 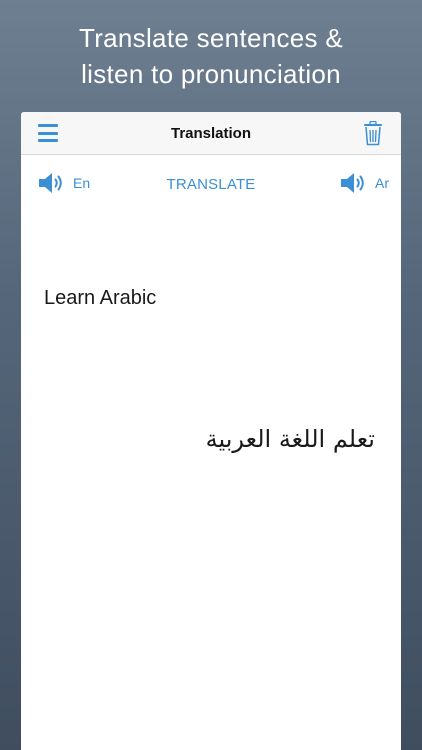 What do you see at coordinates (82, 183) in the screenshot?
I see `source-language-label: En` at bounding box center [82, 183].